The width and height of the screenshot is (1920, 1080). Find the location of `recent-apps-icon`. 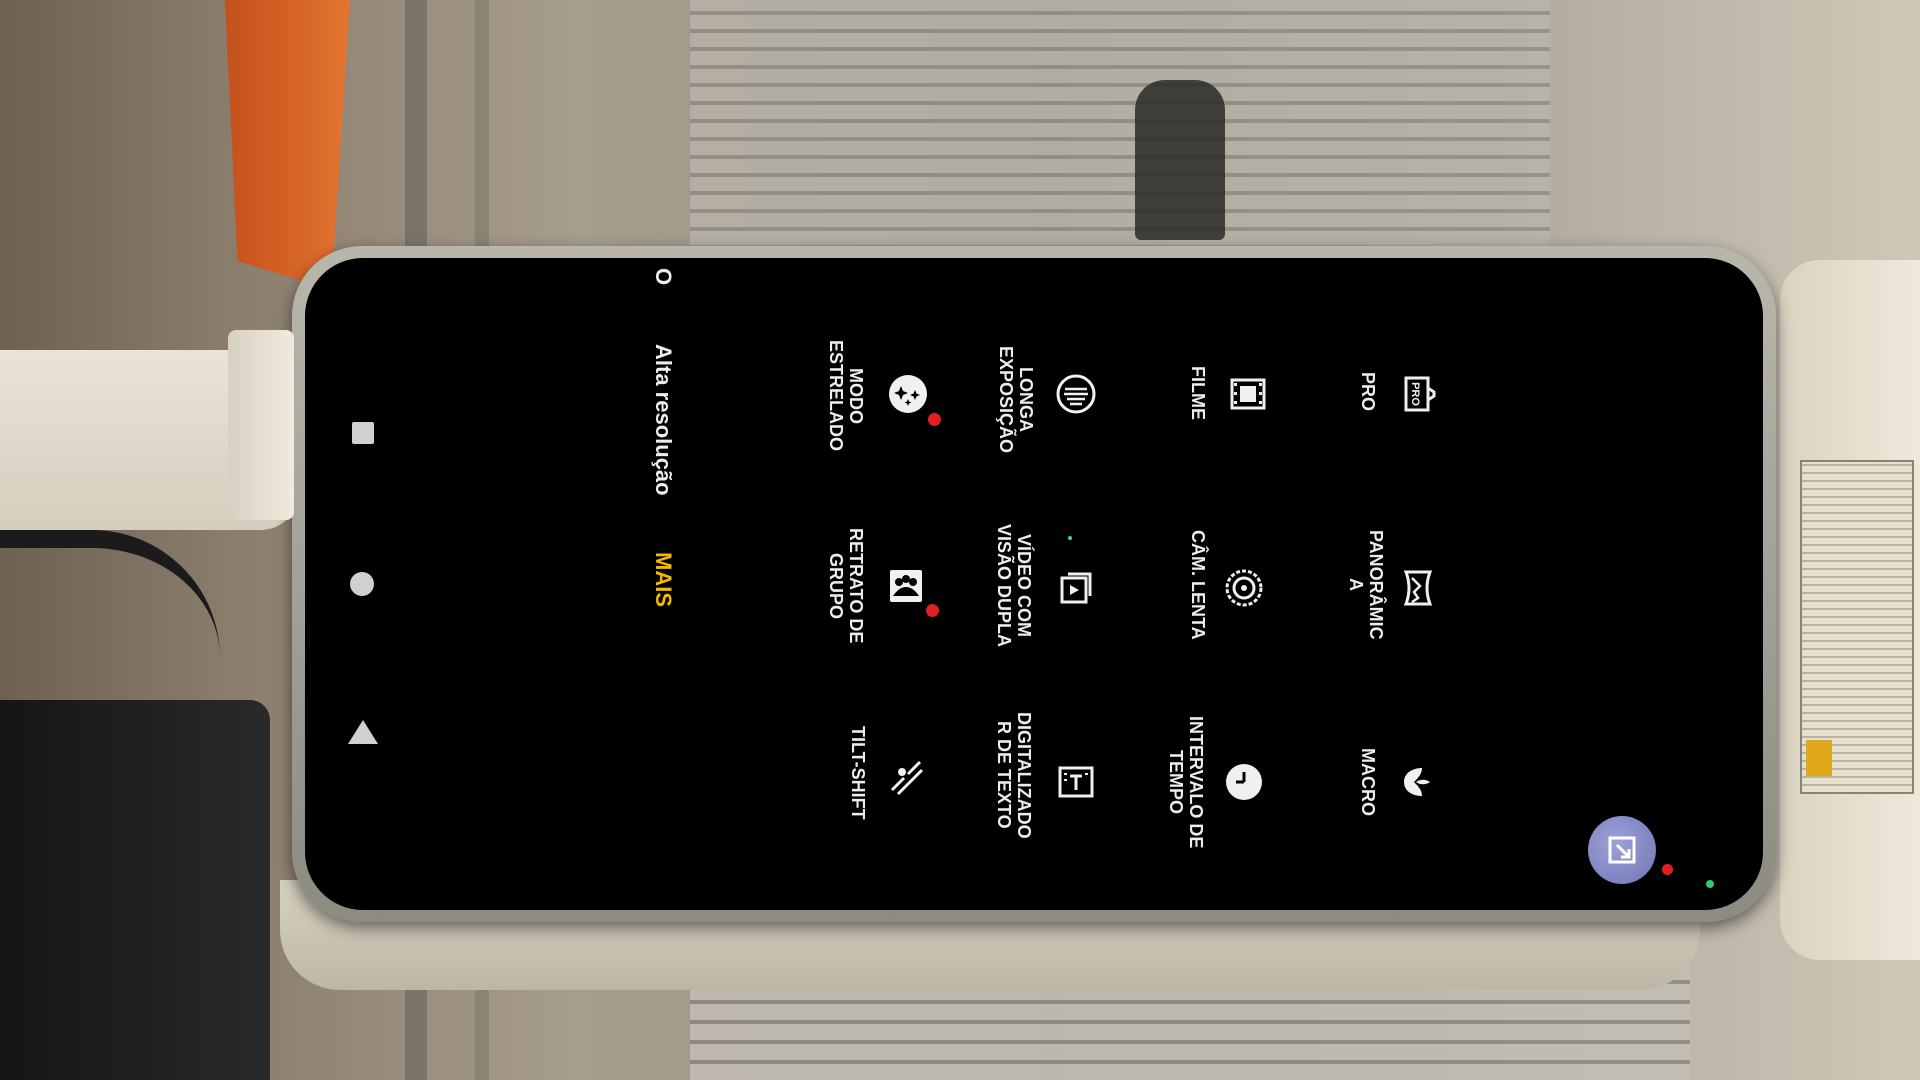

recent-apps-icon is located at coordinates (363, 433).